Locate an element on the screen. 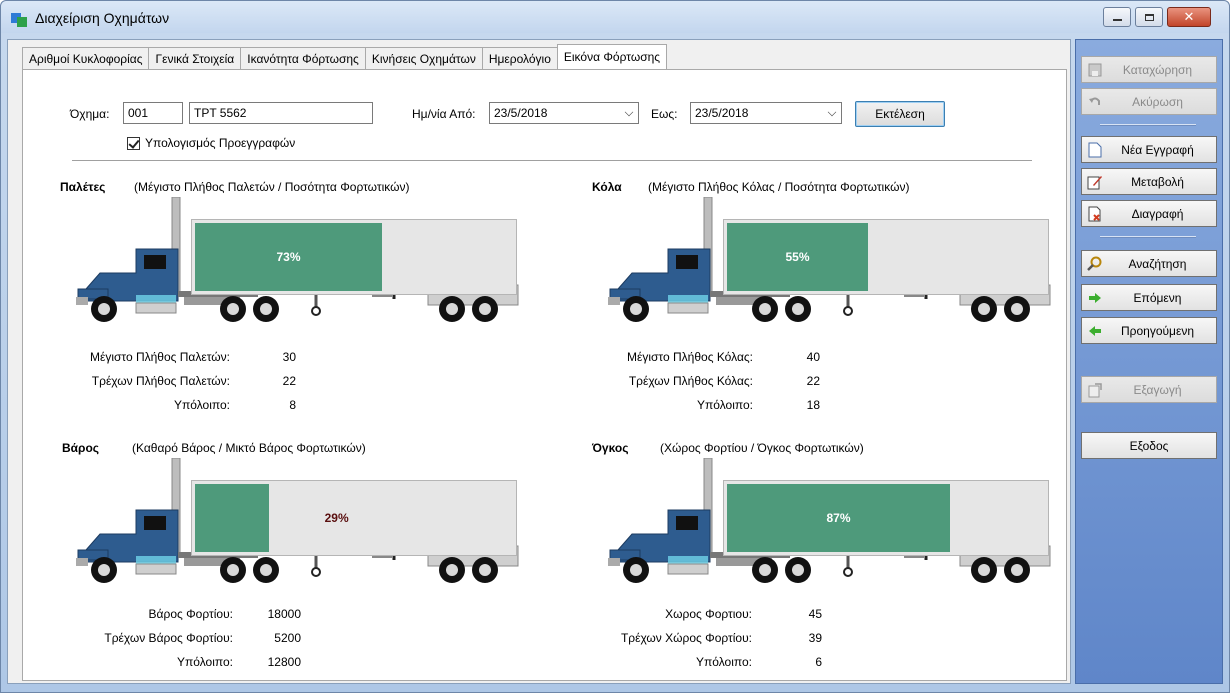  export-button: Εξαγωγή is located at coordinates (1149, 389).